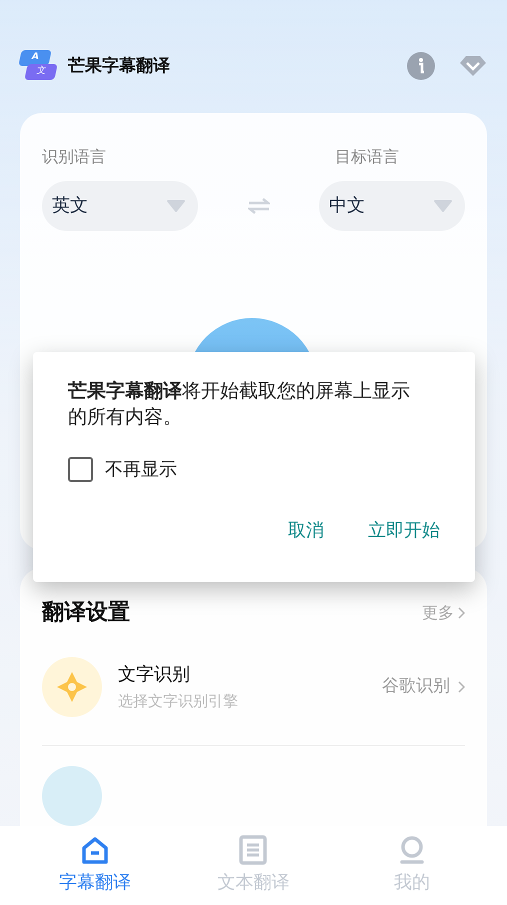  What do you see at coordinates (178, 701) in the screenshot?
I see `setting-subtitle: 选择文字识别引擎` at bounding box center [178, 701].